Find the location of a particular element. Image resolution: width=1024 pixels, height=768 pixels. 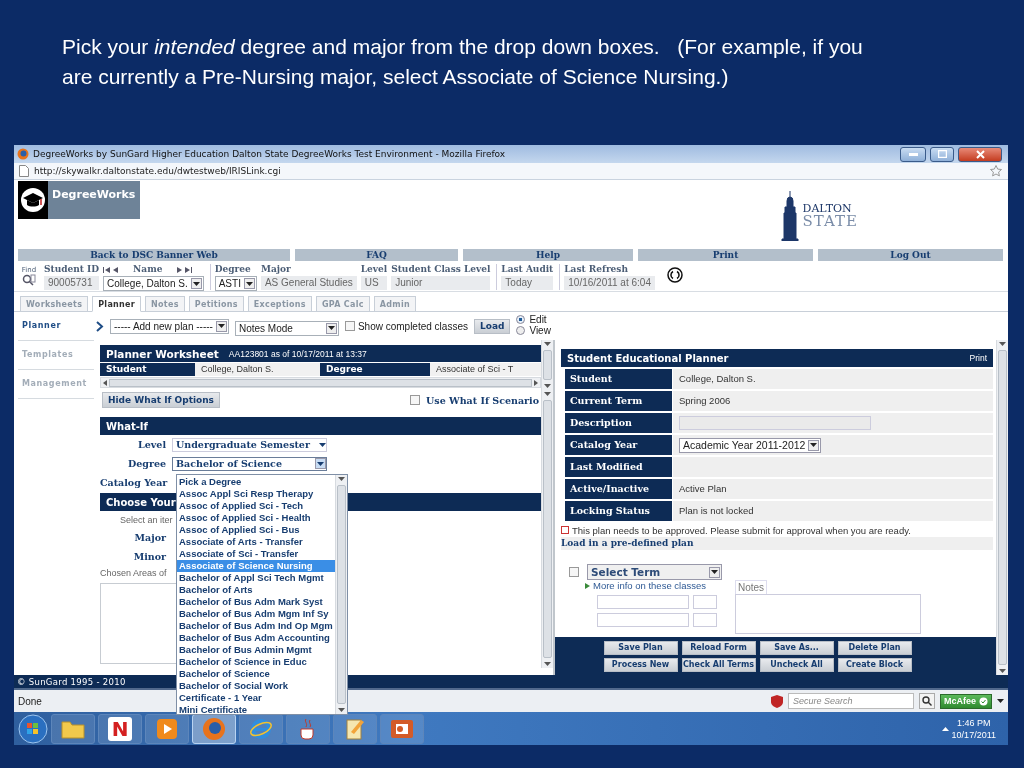

find-icon is located at coordinates (29, 280).